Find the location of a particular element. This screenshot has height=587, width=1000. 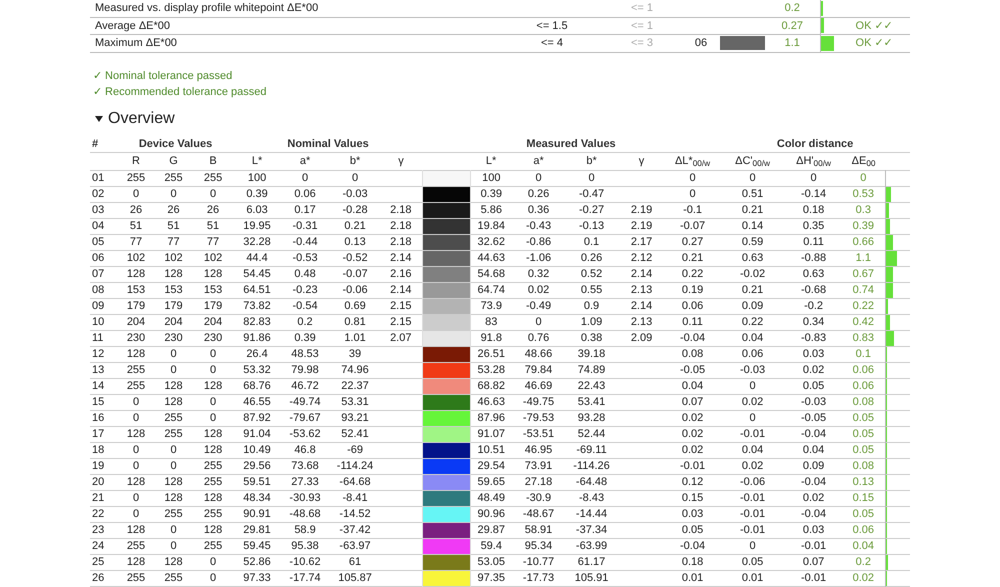

nominal-value: 58.9 is located at coordinates (305, 530).